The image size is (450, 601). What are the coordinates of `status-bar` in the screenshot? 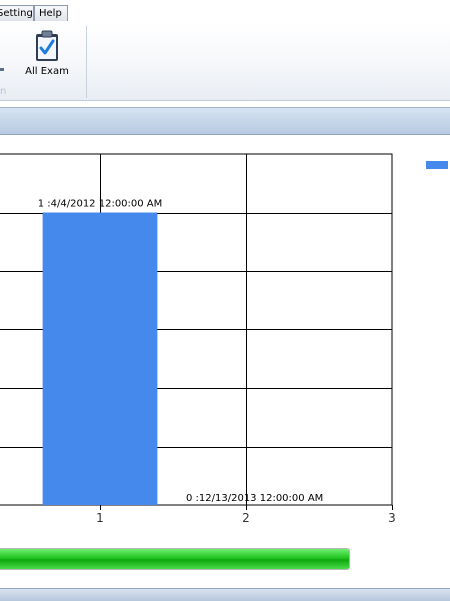 It's located at (225, 594).